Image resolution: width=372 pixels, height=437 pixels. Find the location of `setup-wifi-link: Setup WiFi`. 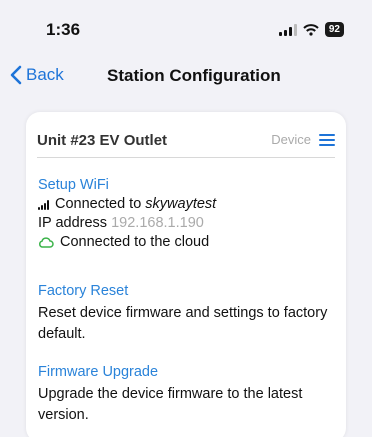

setup-wifi-link: Setup WiFi is located at coordinates (188, 185).